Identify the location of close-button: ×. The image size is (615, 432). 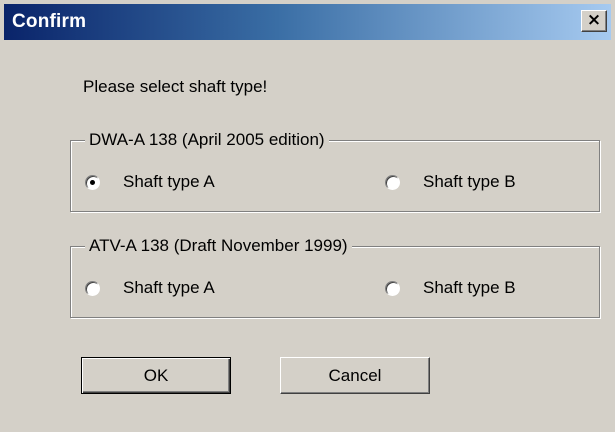
(594, 21).